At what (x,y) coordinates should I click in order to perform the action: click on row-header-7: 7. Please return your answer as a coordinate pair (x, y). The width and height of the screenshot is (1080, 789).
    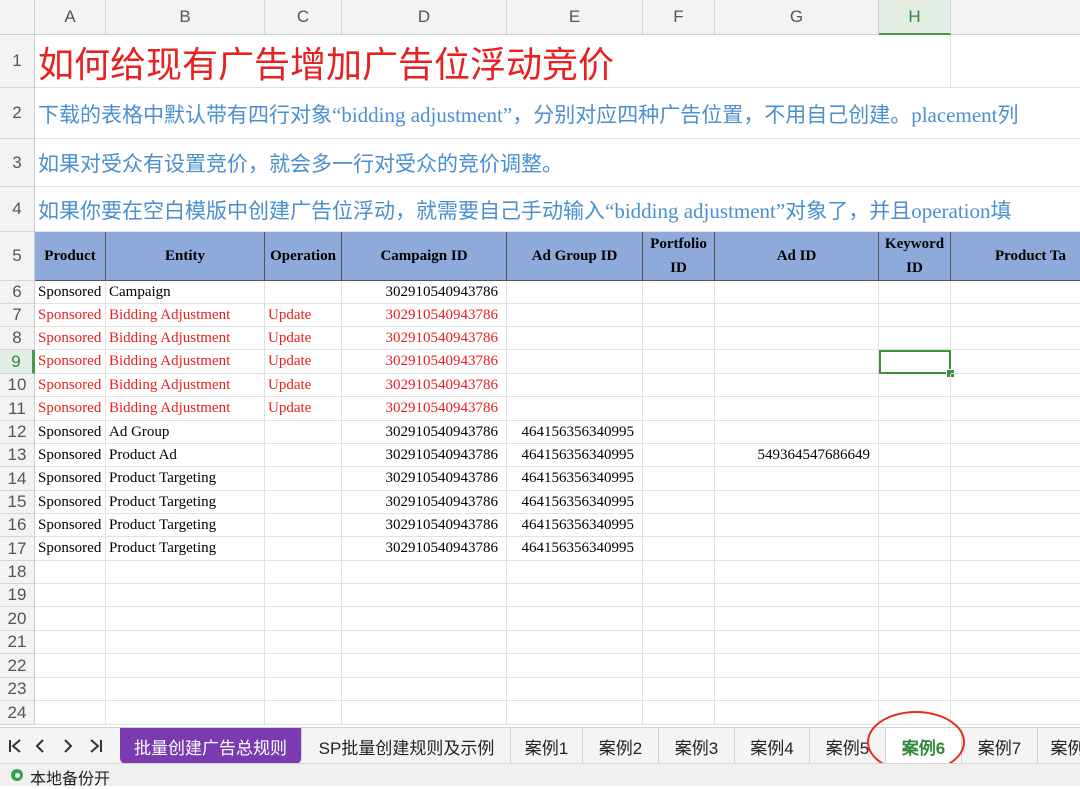
    Looking at the image, I should click on (17, 315).